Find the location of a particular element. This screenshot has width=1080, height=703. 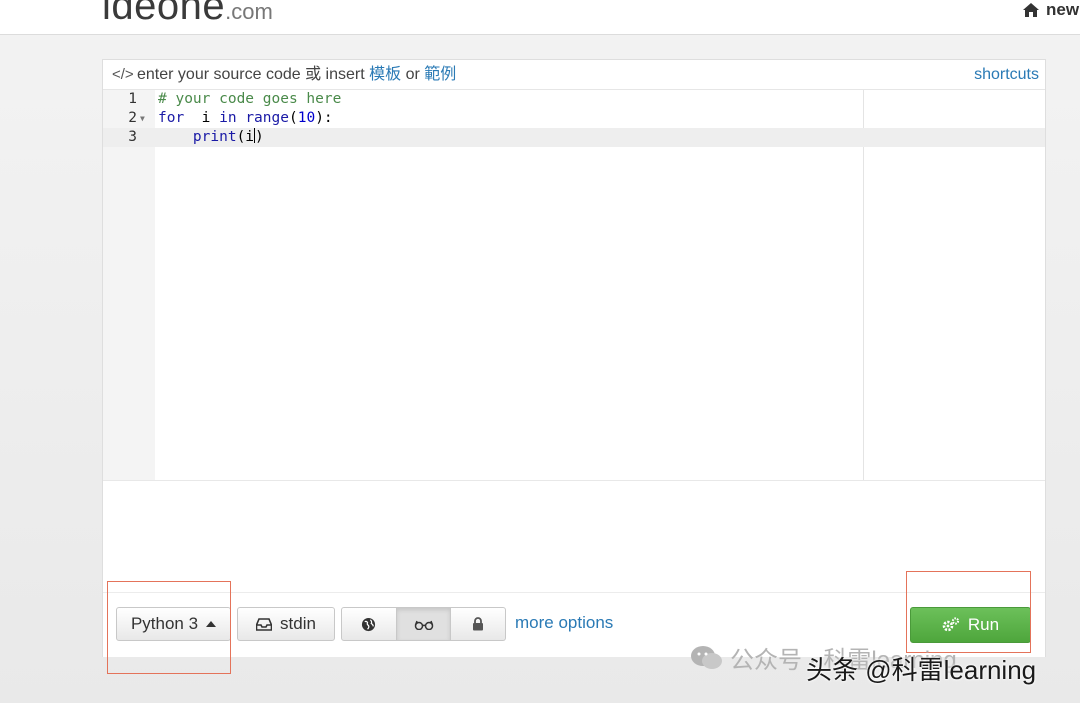

function-range: range is located at coordinates (267, 118).